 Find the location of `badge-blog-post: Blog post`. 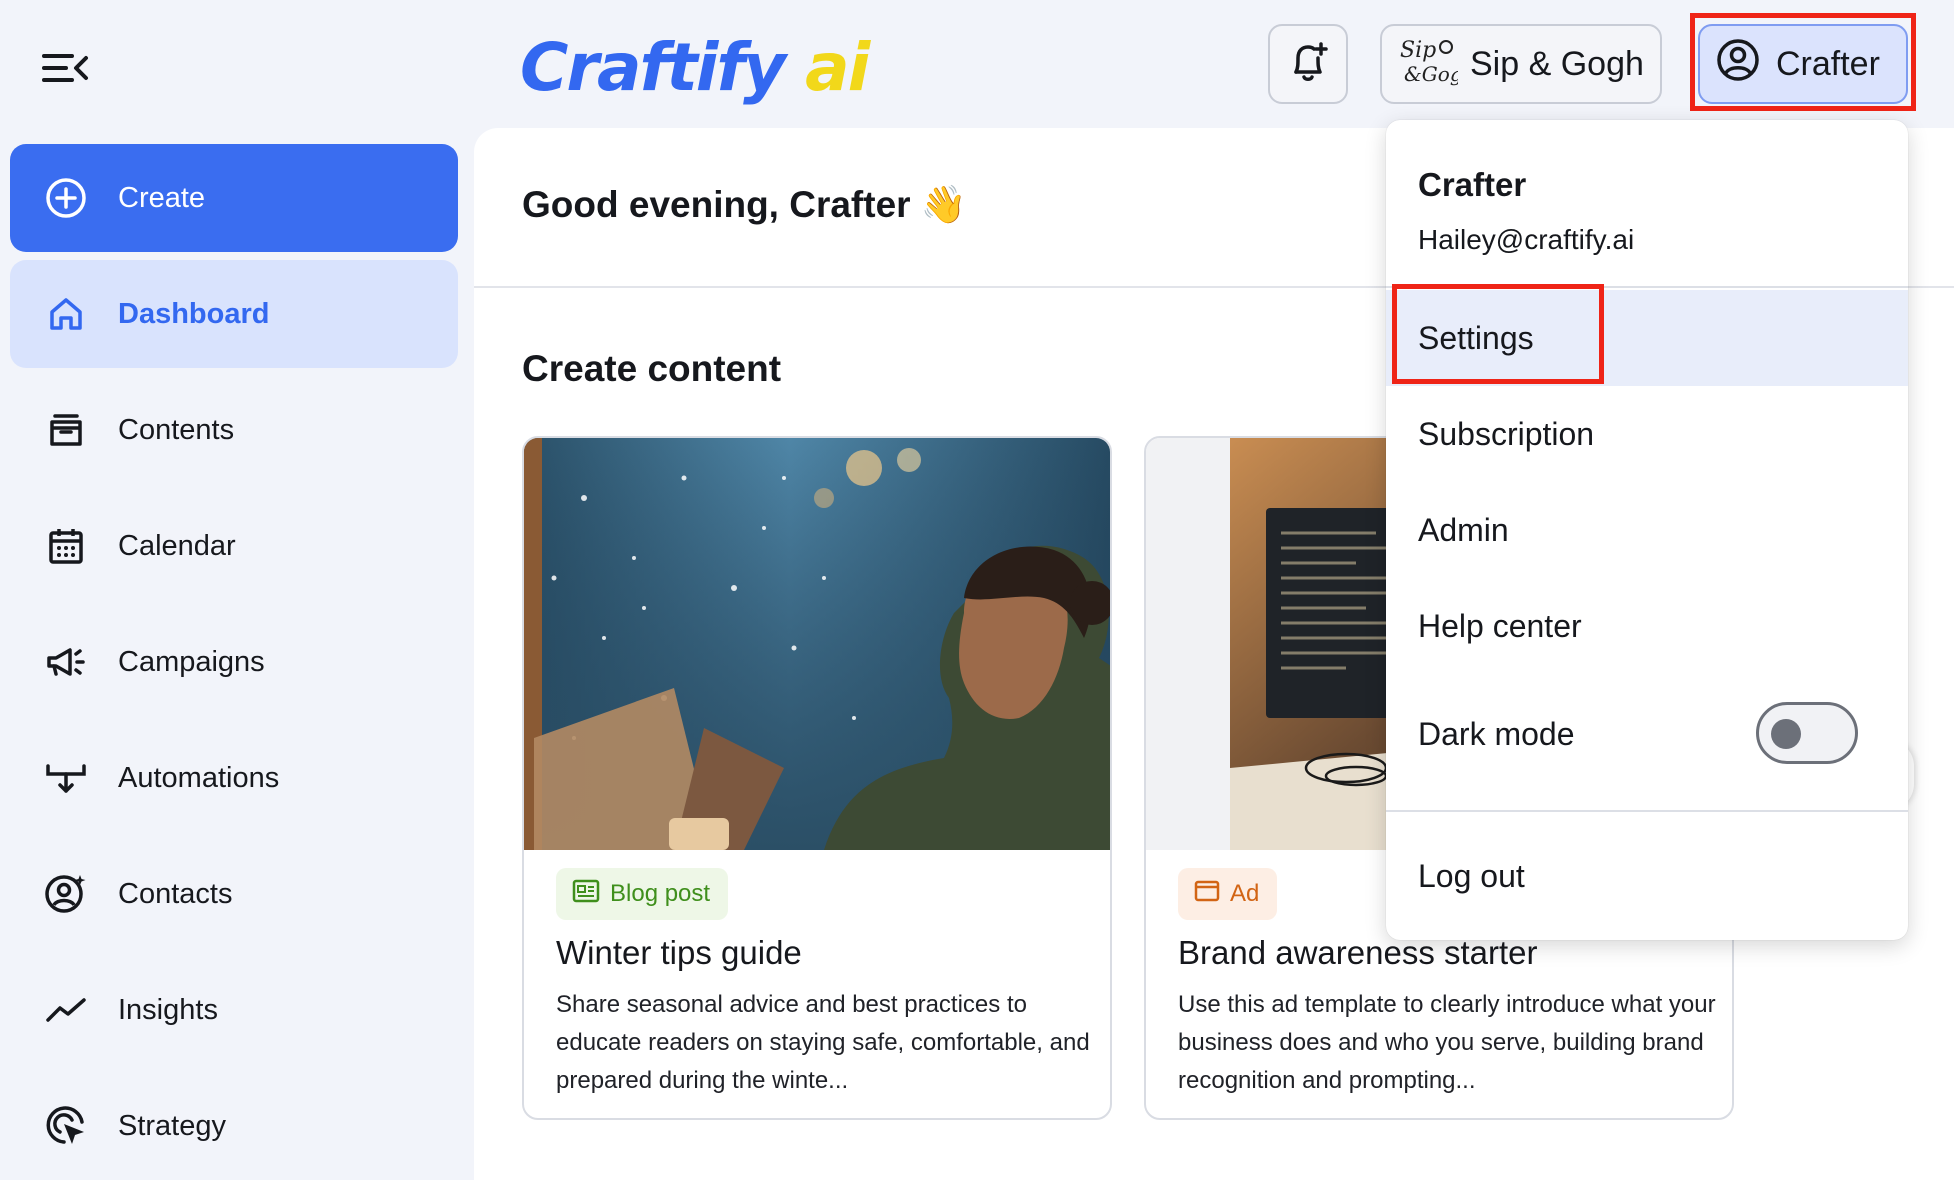

badge-blog-post: Blog post is located at coordinates (642, 894).